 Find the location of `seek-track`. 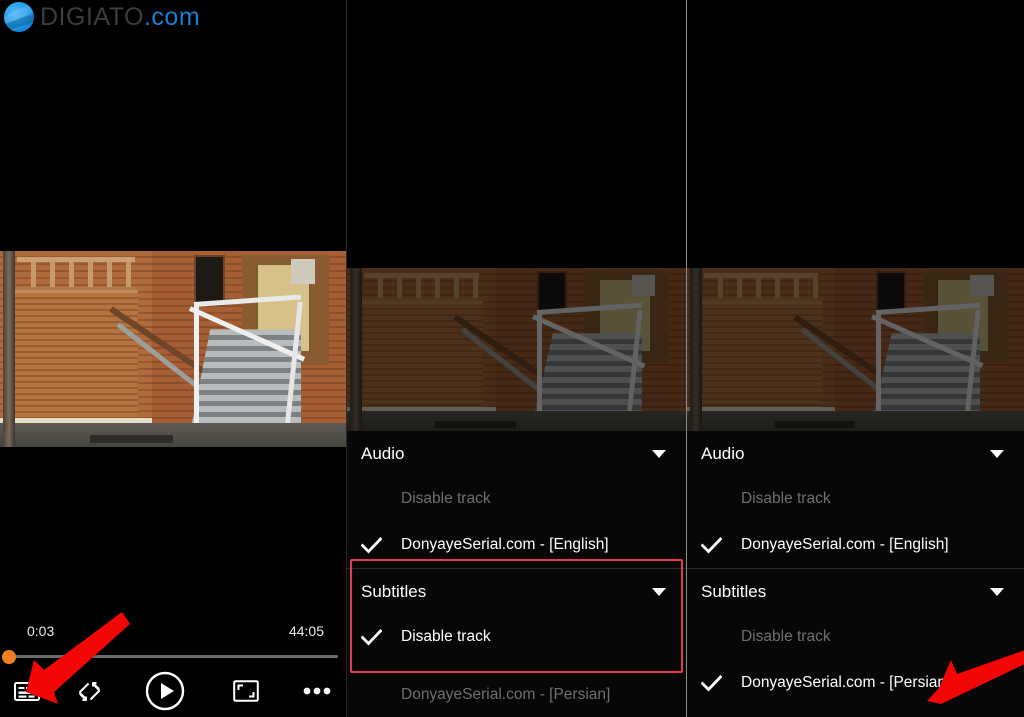

seek-track is located at coordinates (173, 656).